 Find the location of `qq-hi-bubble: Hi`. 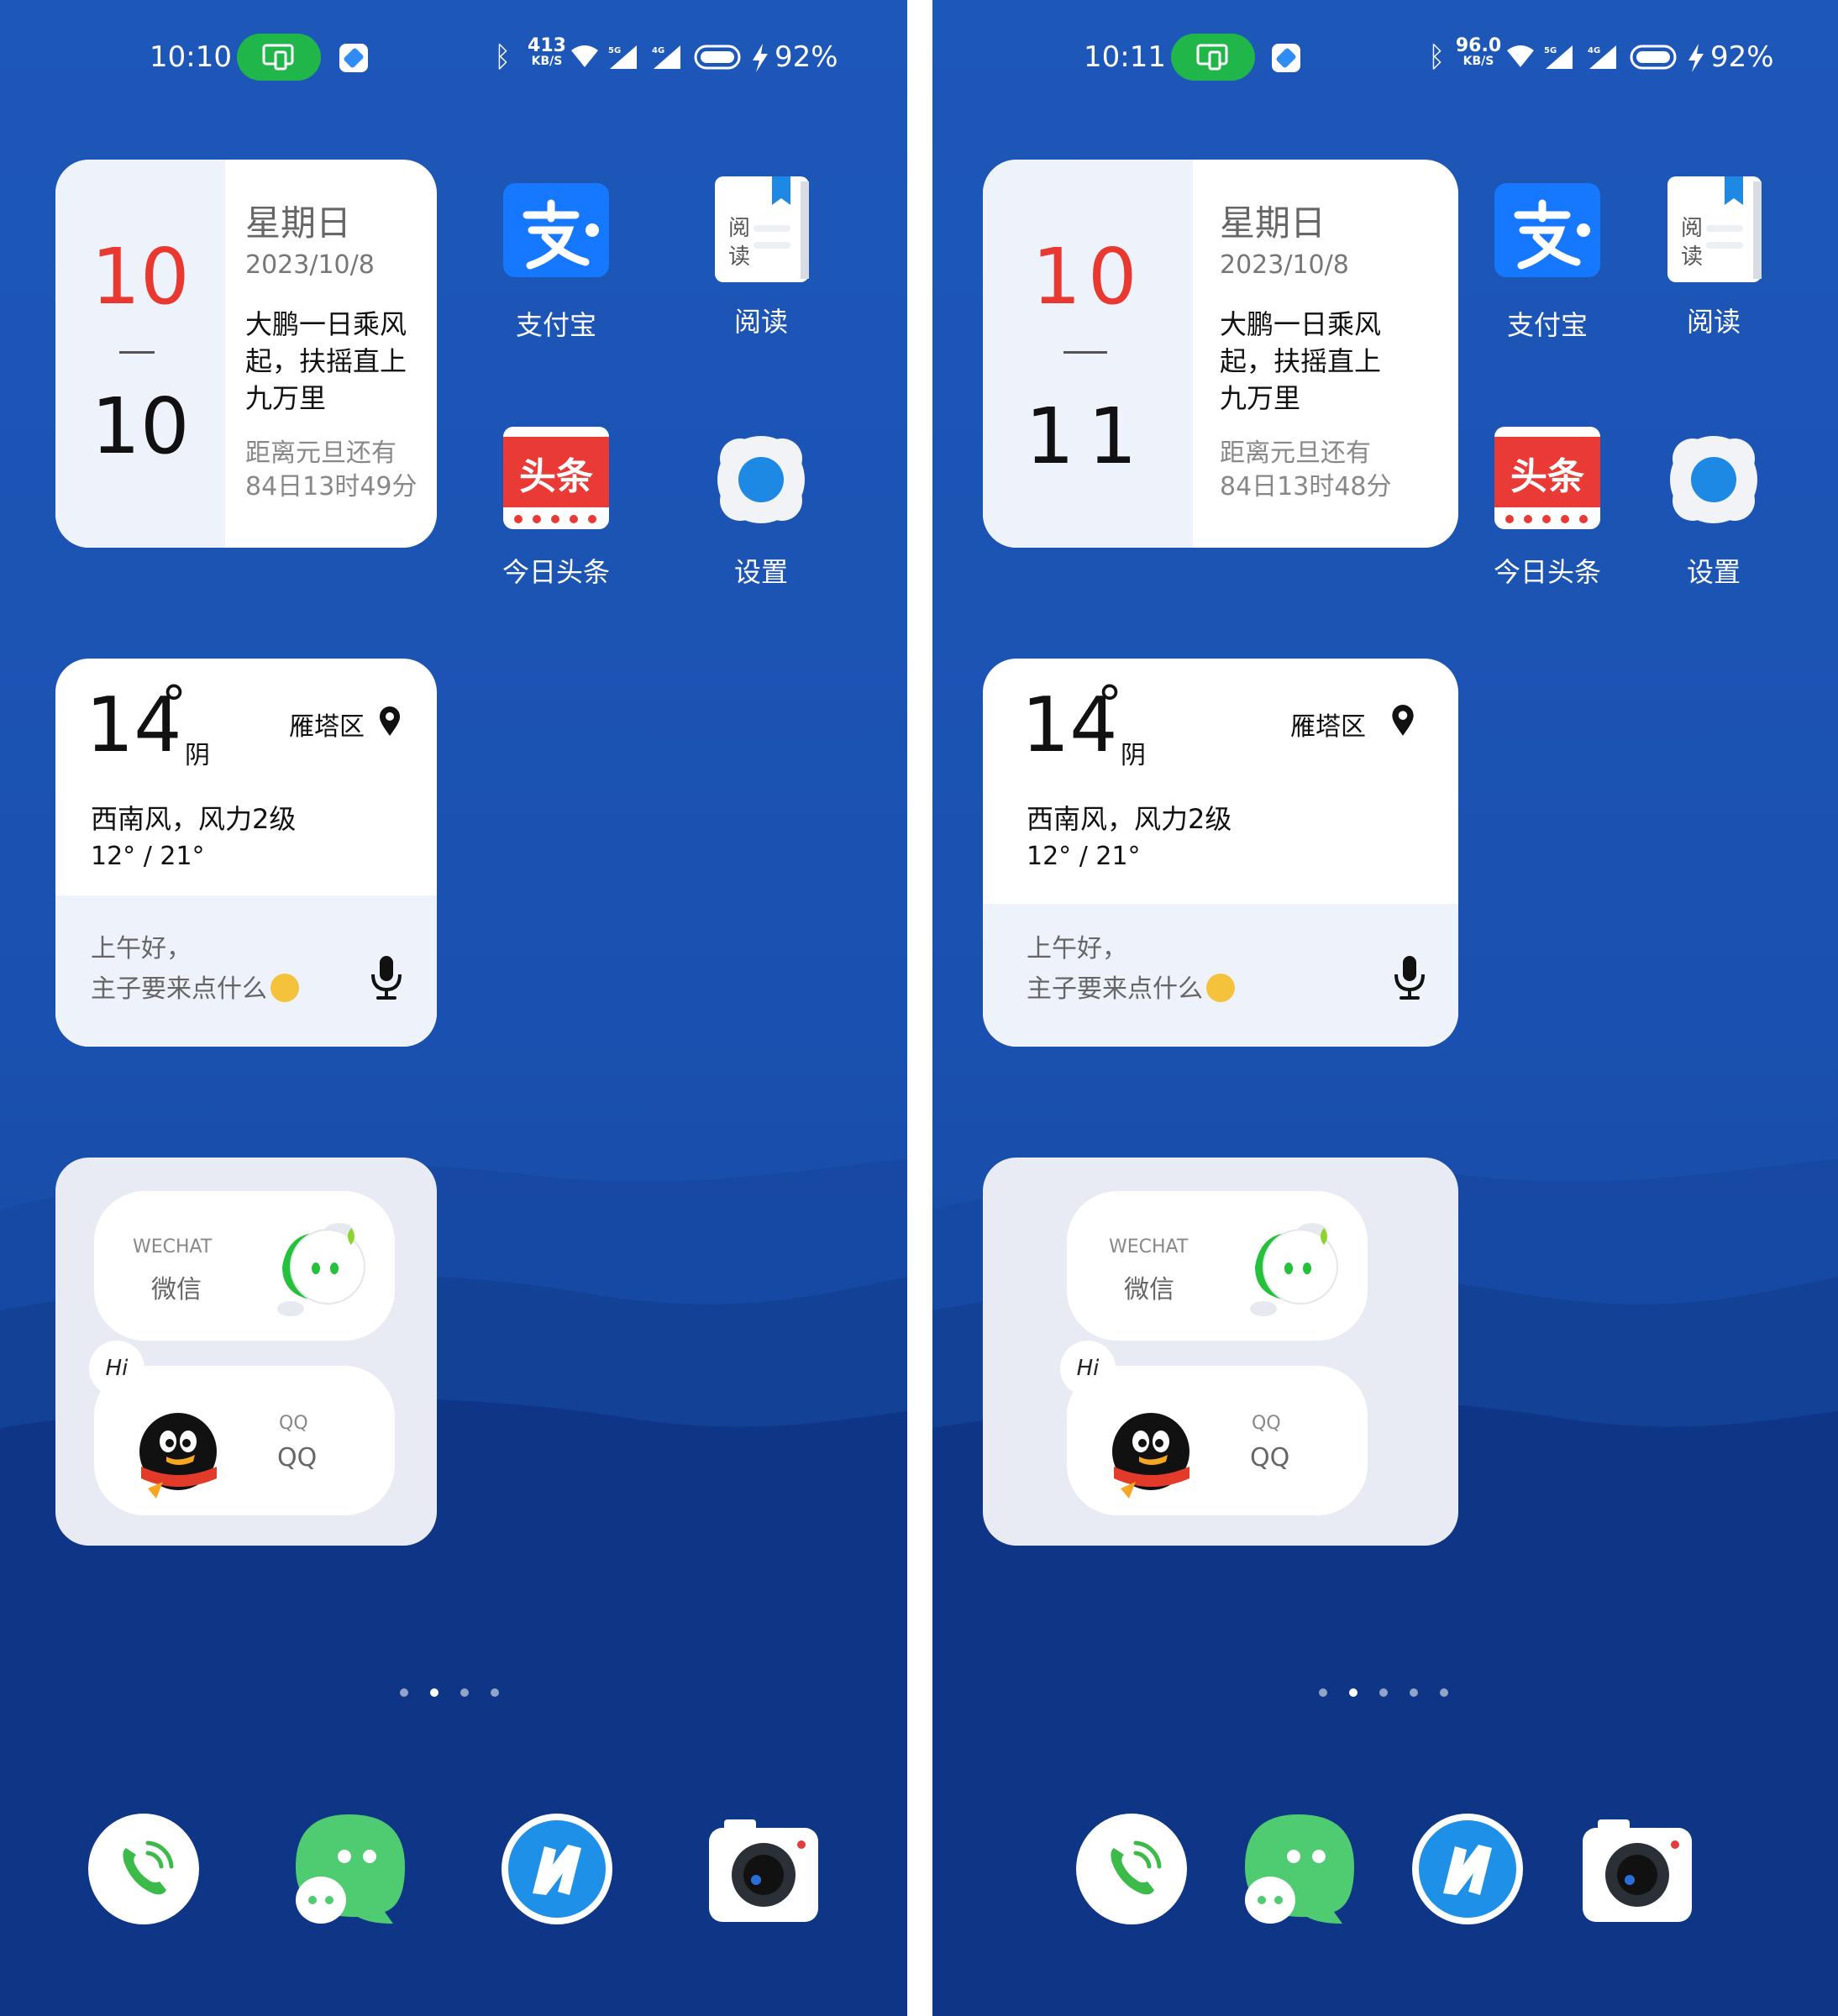

qq-hi-bubble: Hi is located at coordinates (116, 1368).